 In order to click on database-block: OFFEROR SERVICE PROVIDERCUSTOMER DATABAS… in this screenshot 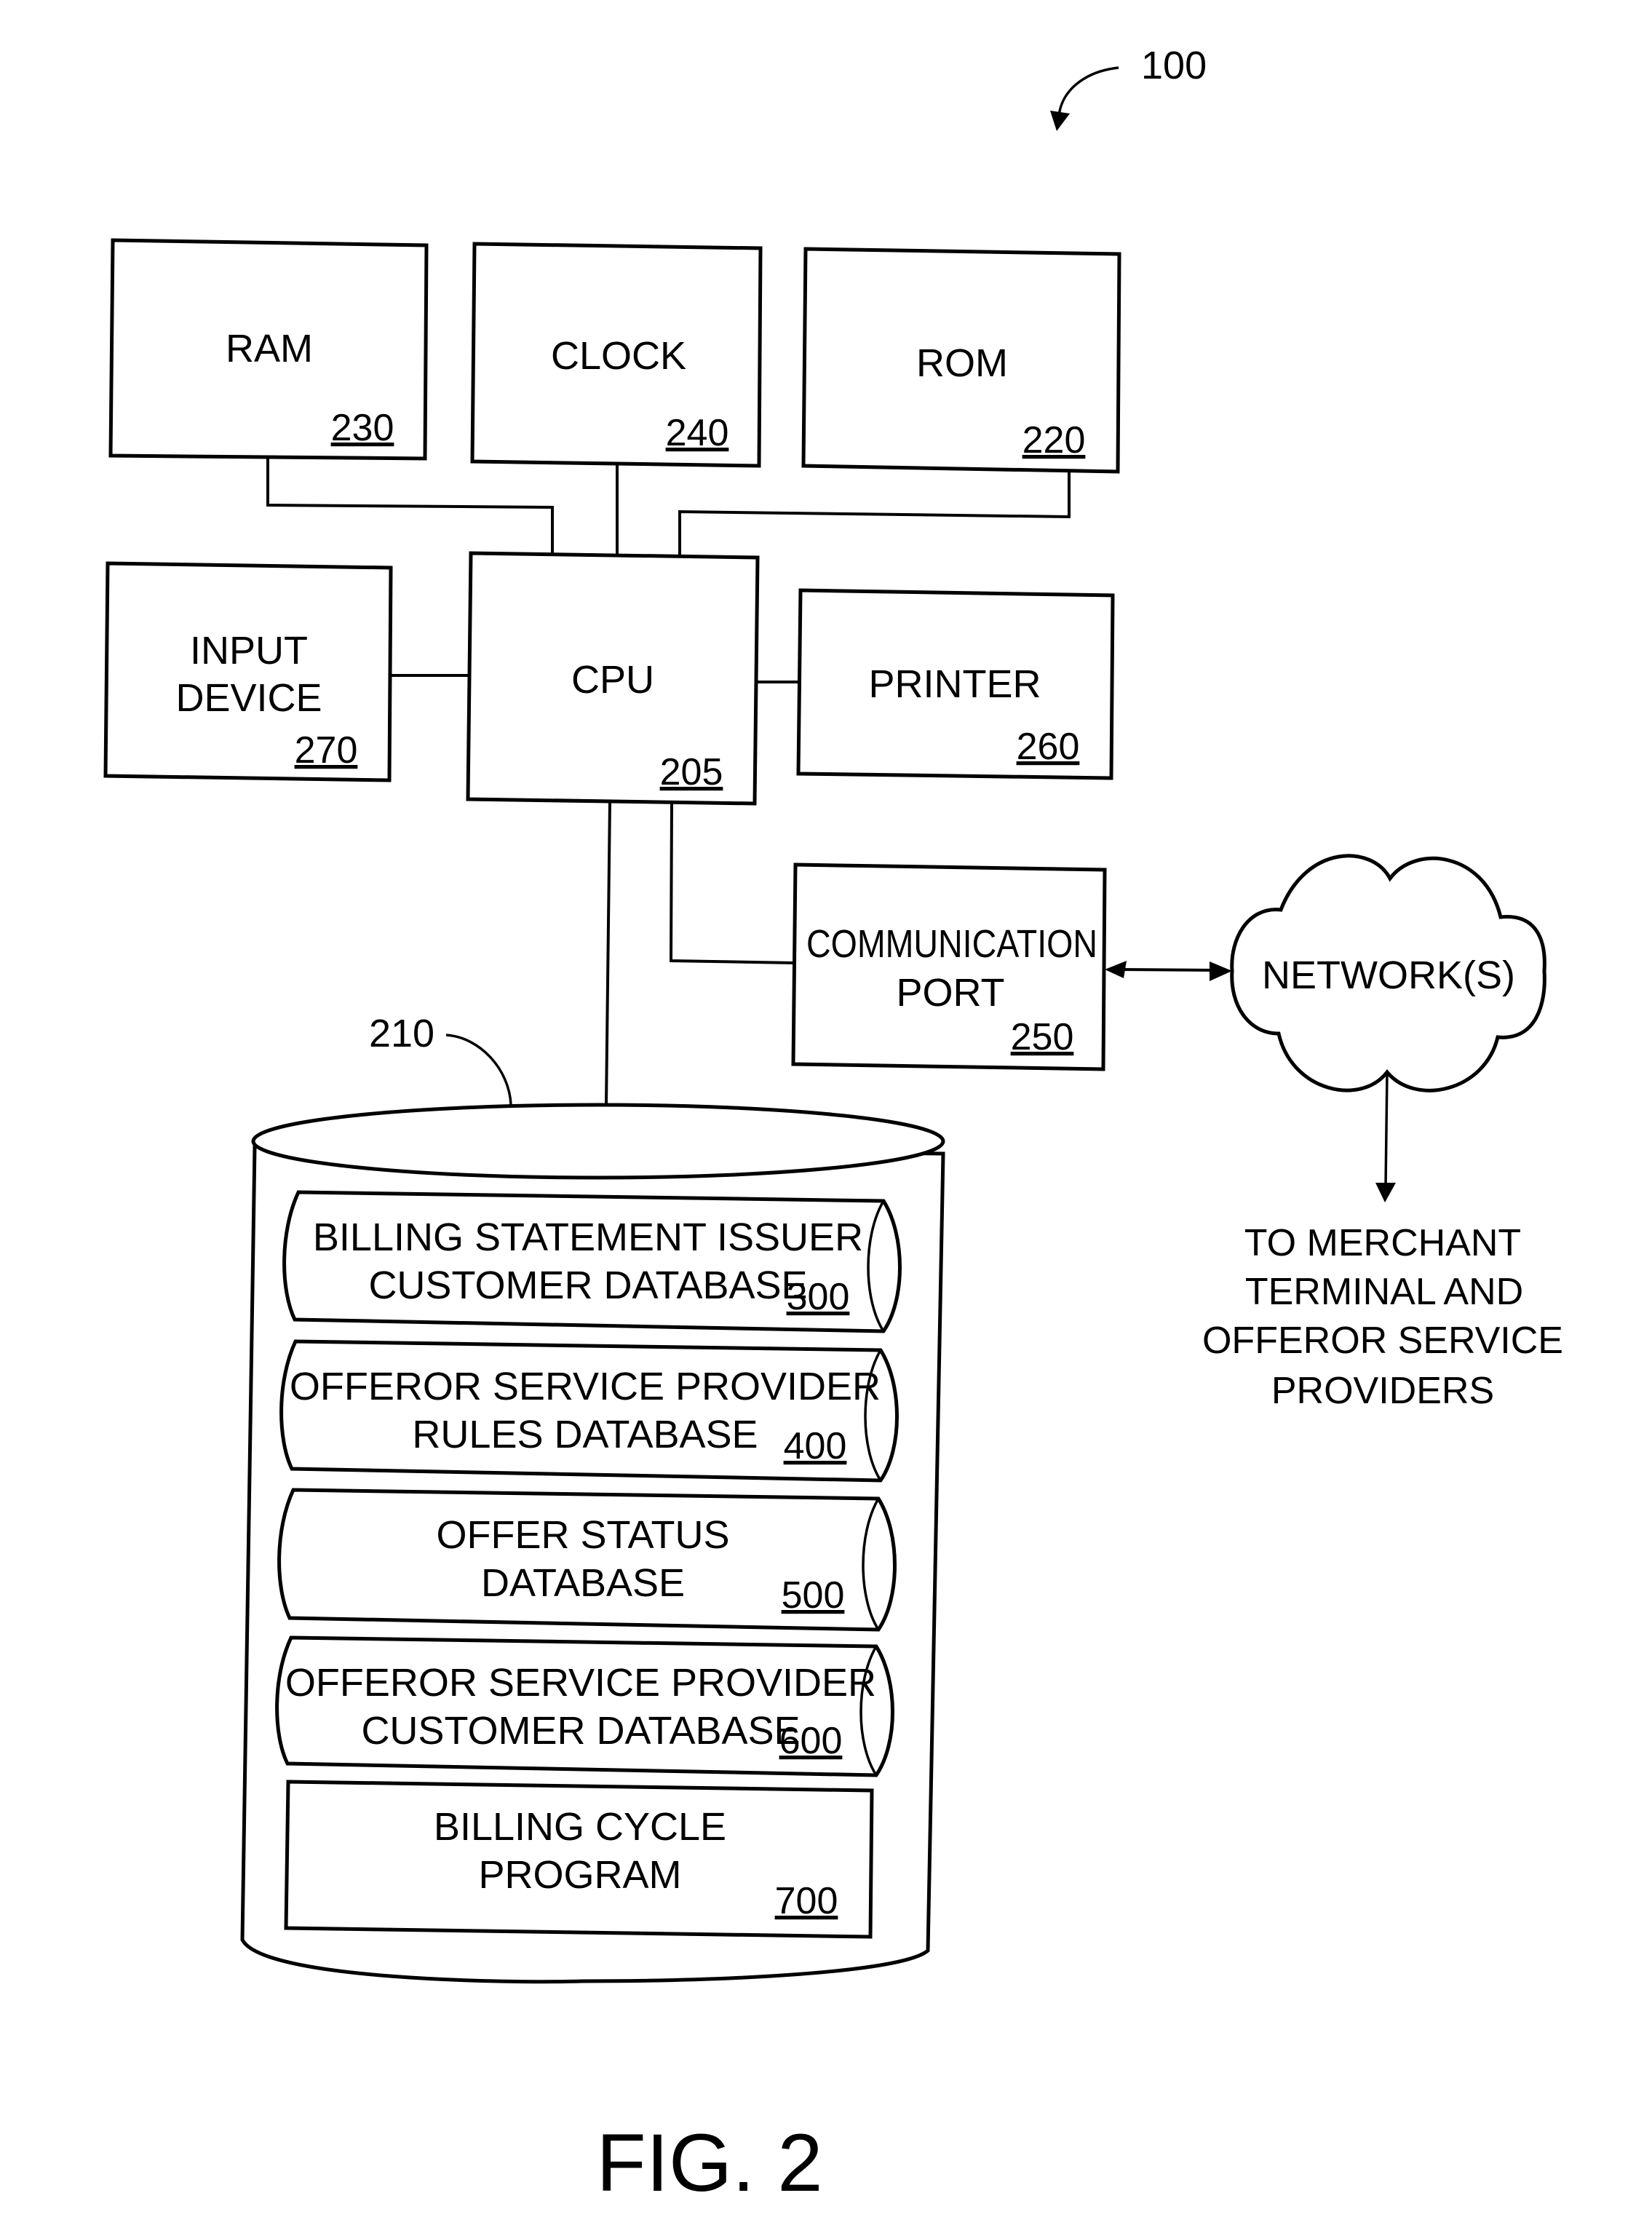, I will do `click(584, 1706)`.